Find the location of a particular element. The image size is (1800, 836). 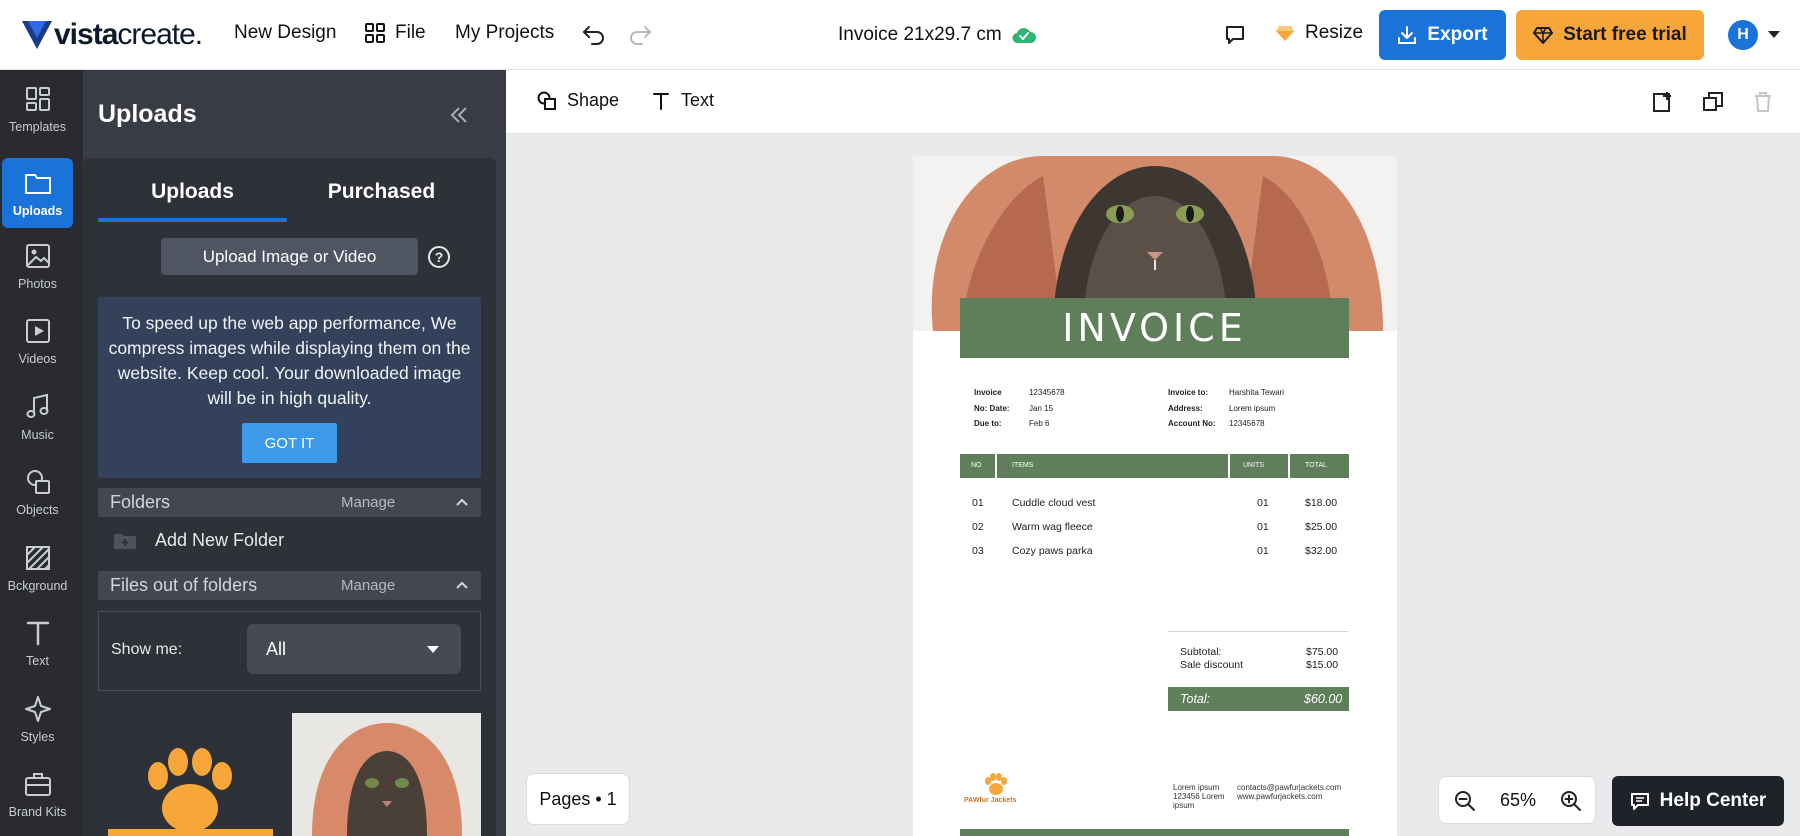

tab-purchased: Purchased is located at coordinates (381, 192).